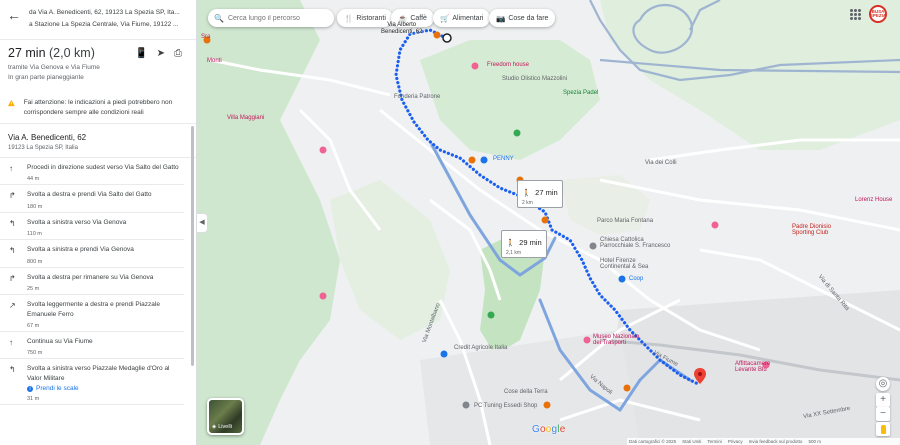 This screenshot has width=900, height=445. I want to click on duration-text: 27 min, so click(27, 53).